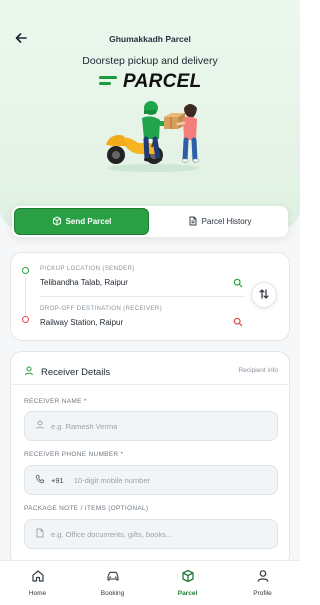 The width and height of the screenshot is (320, 605). What do you see at coordinates (151, 372) in the screenshot?
I see `receiver-details-header: Receiver Details Recipient info` at bounding box center [151, 372].